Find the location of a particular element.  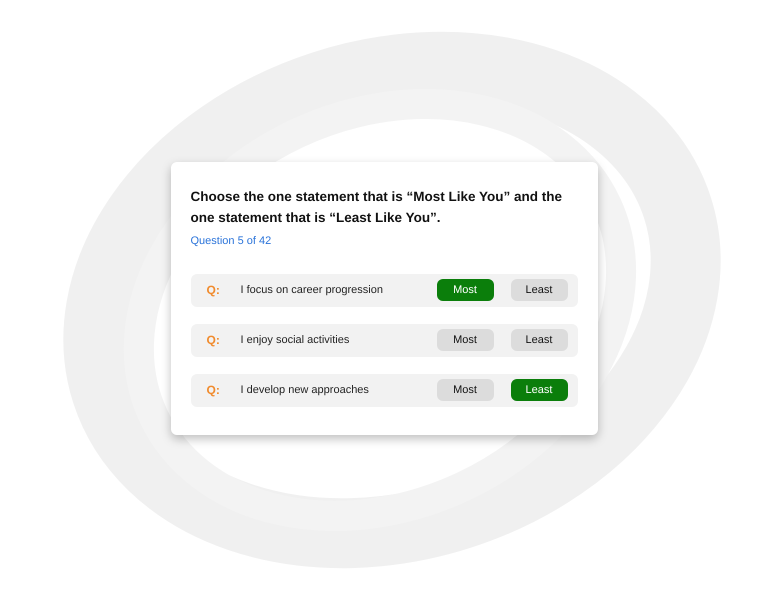

statement-text: I enjoy social activities is located at coordinates (295, 340).